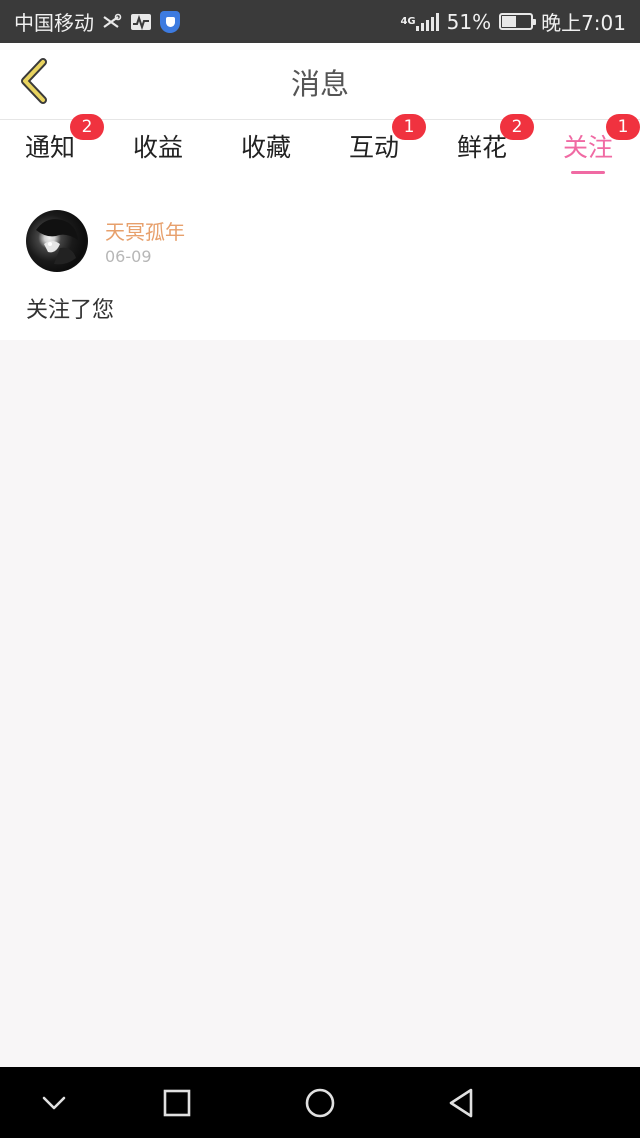 The image size is (640, 1138). Describe the element at coordinates (97, 21) in the screenshot. I see `status-left: 中国移动` at that location.